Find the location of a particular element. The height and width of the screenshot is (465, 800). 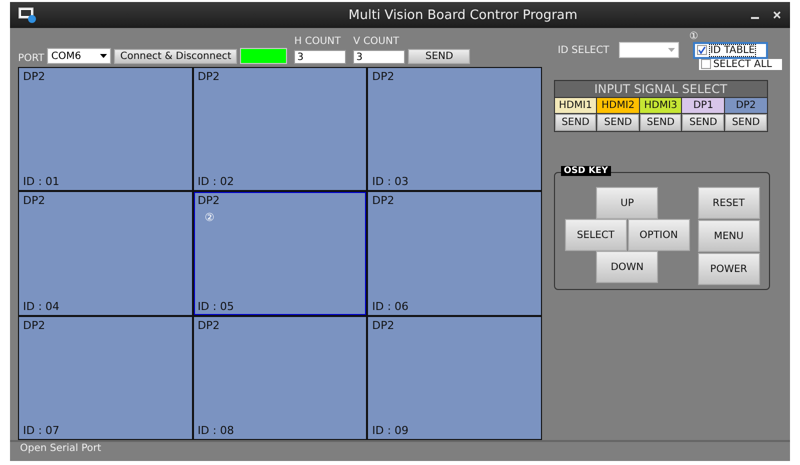

reset-button: RESET is located at coordinates (729, 203).